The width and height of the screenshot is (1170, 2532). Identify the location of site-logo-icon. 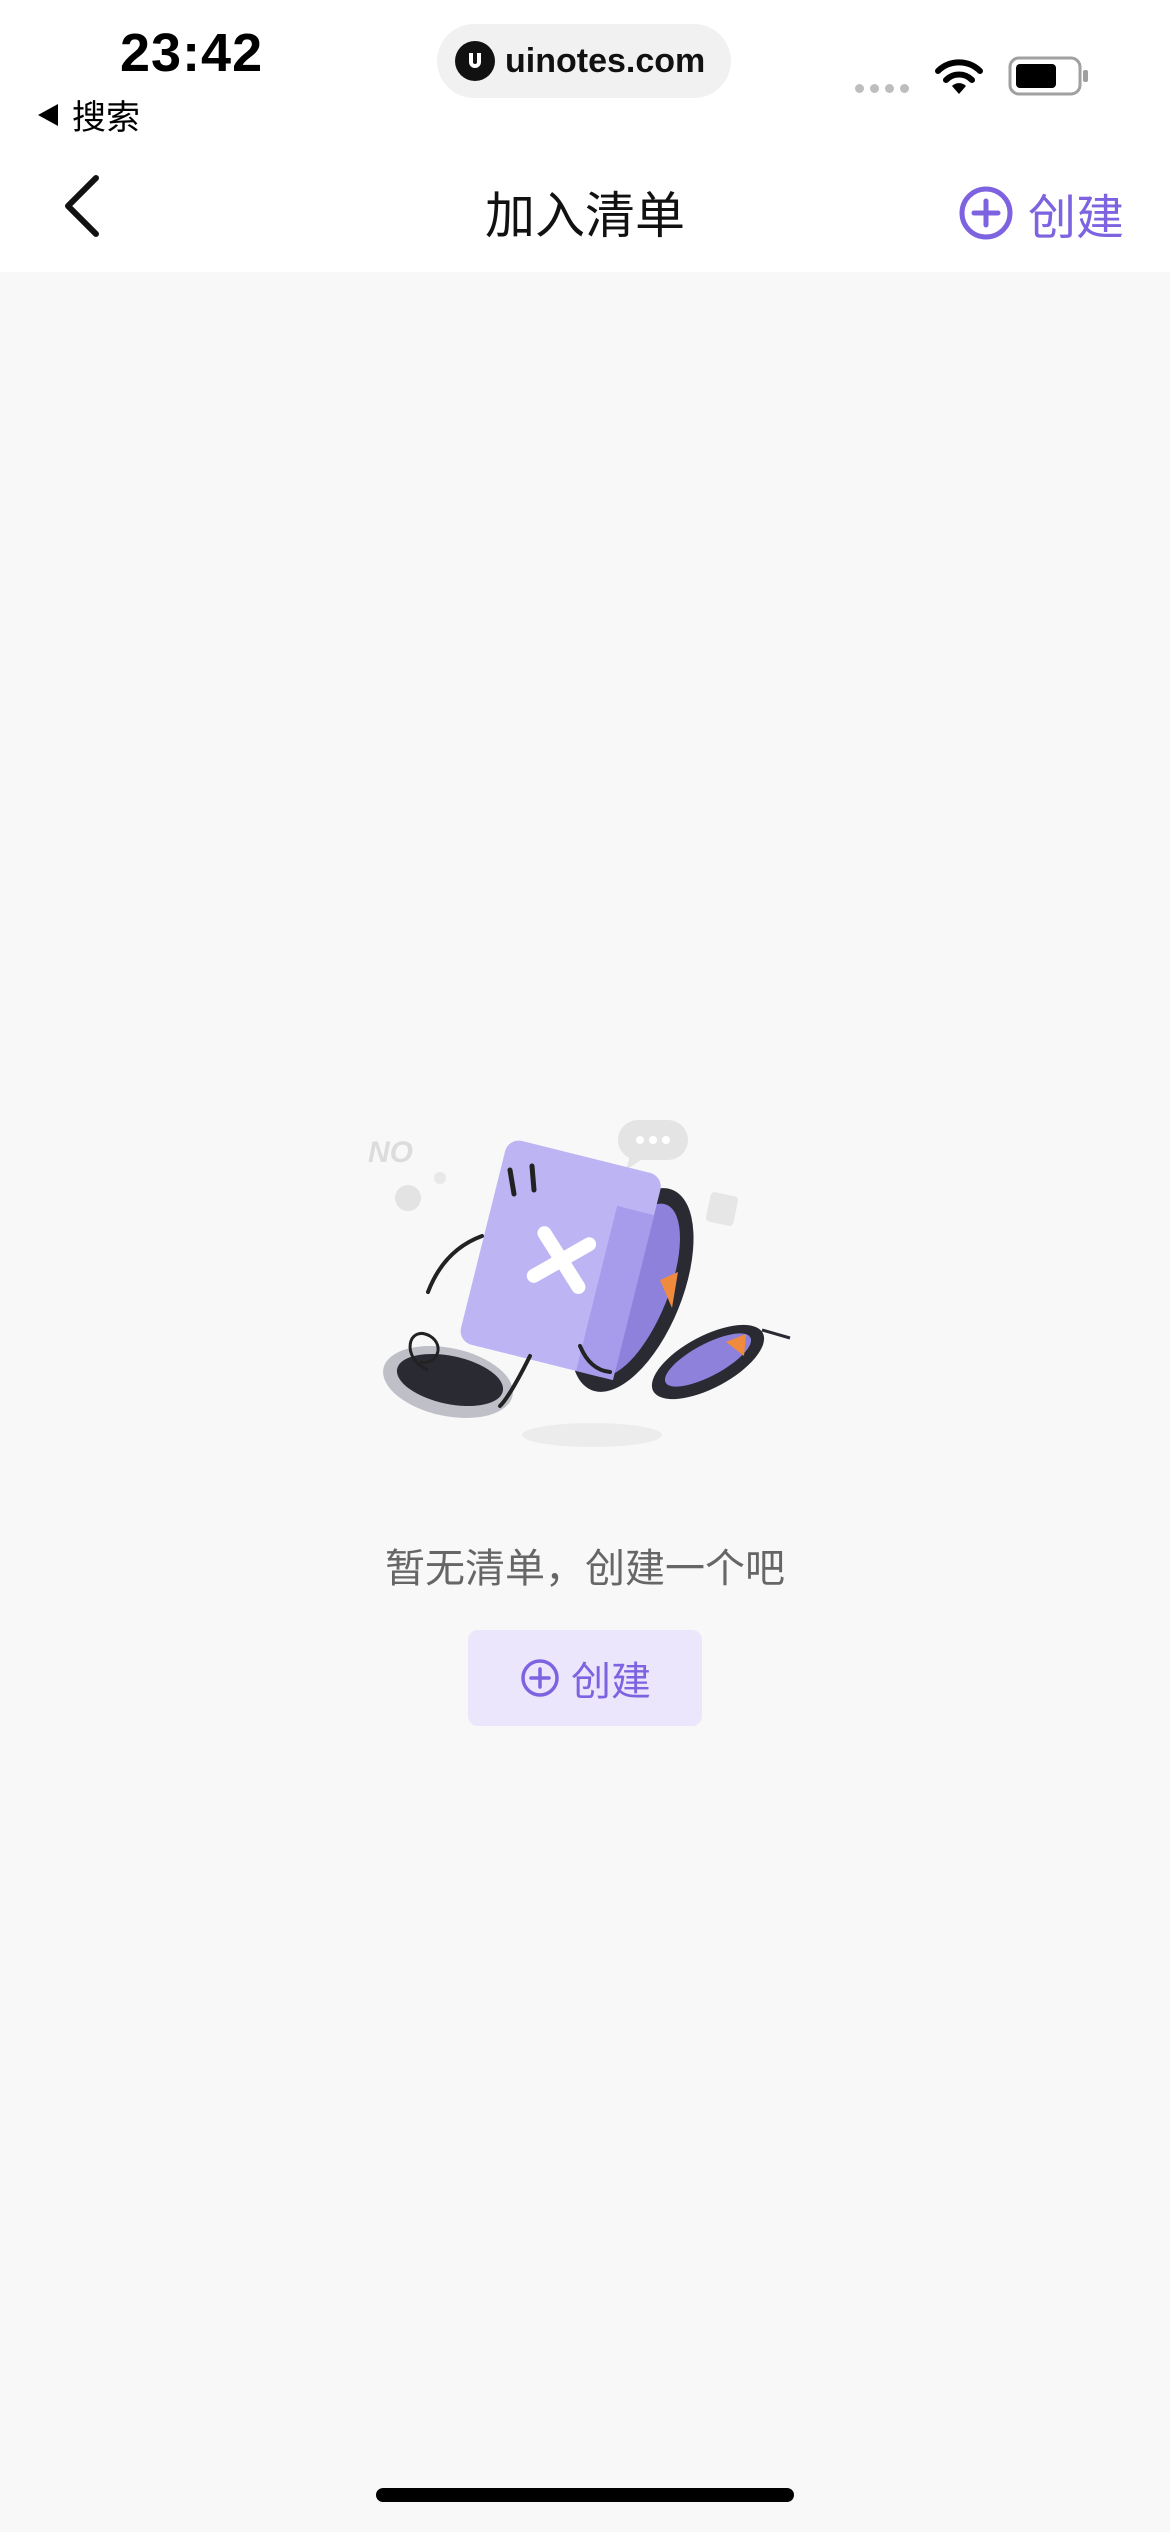
(475, 61).